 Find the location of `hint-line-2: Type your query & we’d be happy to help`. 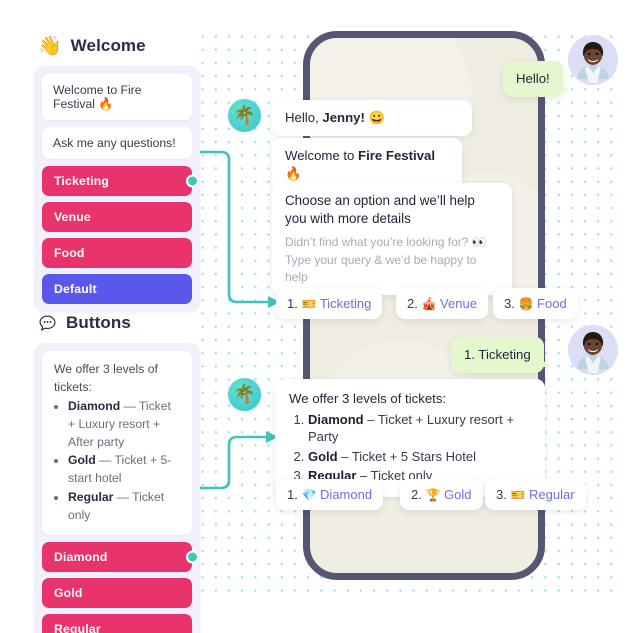

hint-line-2: Type your query & we’d be happy to help is located at coordinates (381, 268).